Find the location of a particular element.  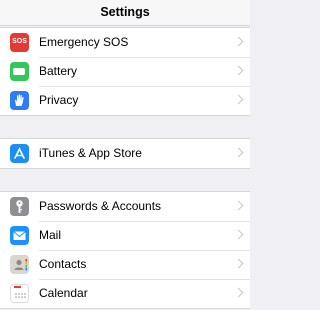

settings-row-itunes-app-store: iTunes & App Store is located at coordinates (125, 153).